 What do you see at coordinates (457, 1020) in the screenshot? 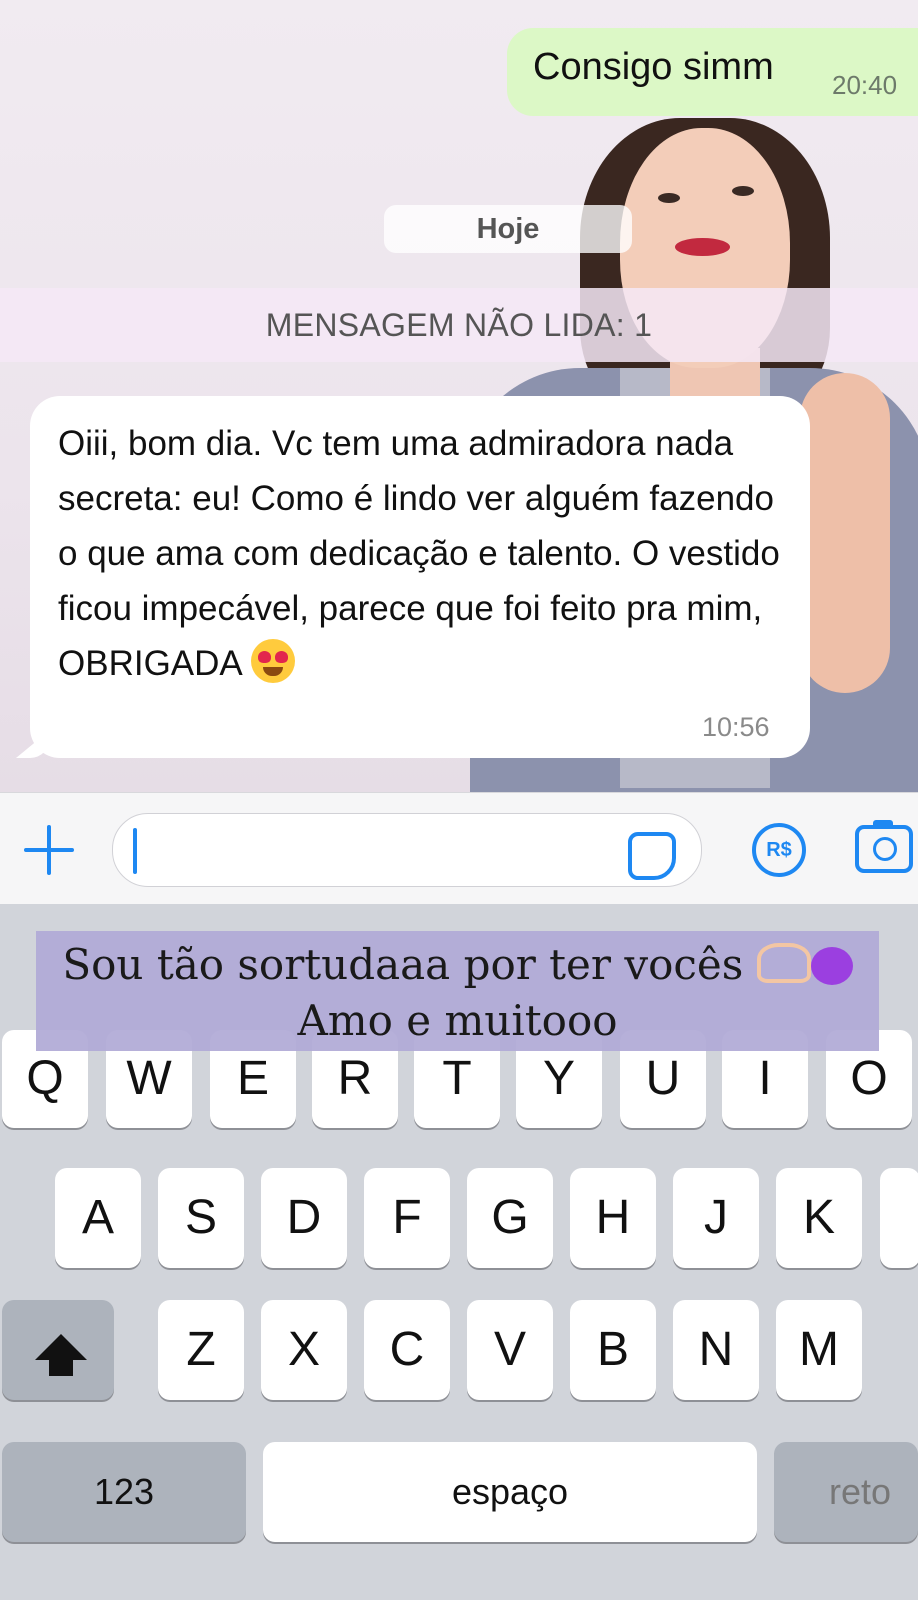
I see `caption-line-2: Amo e muitooo` at bounding box center [457, 1020].